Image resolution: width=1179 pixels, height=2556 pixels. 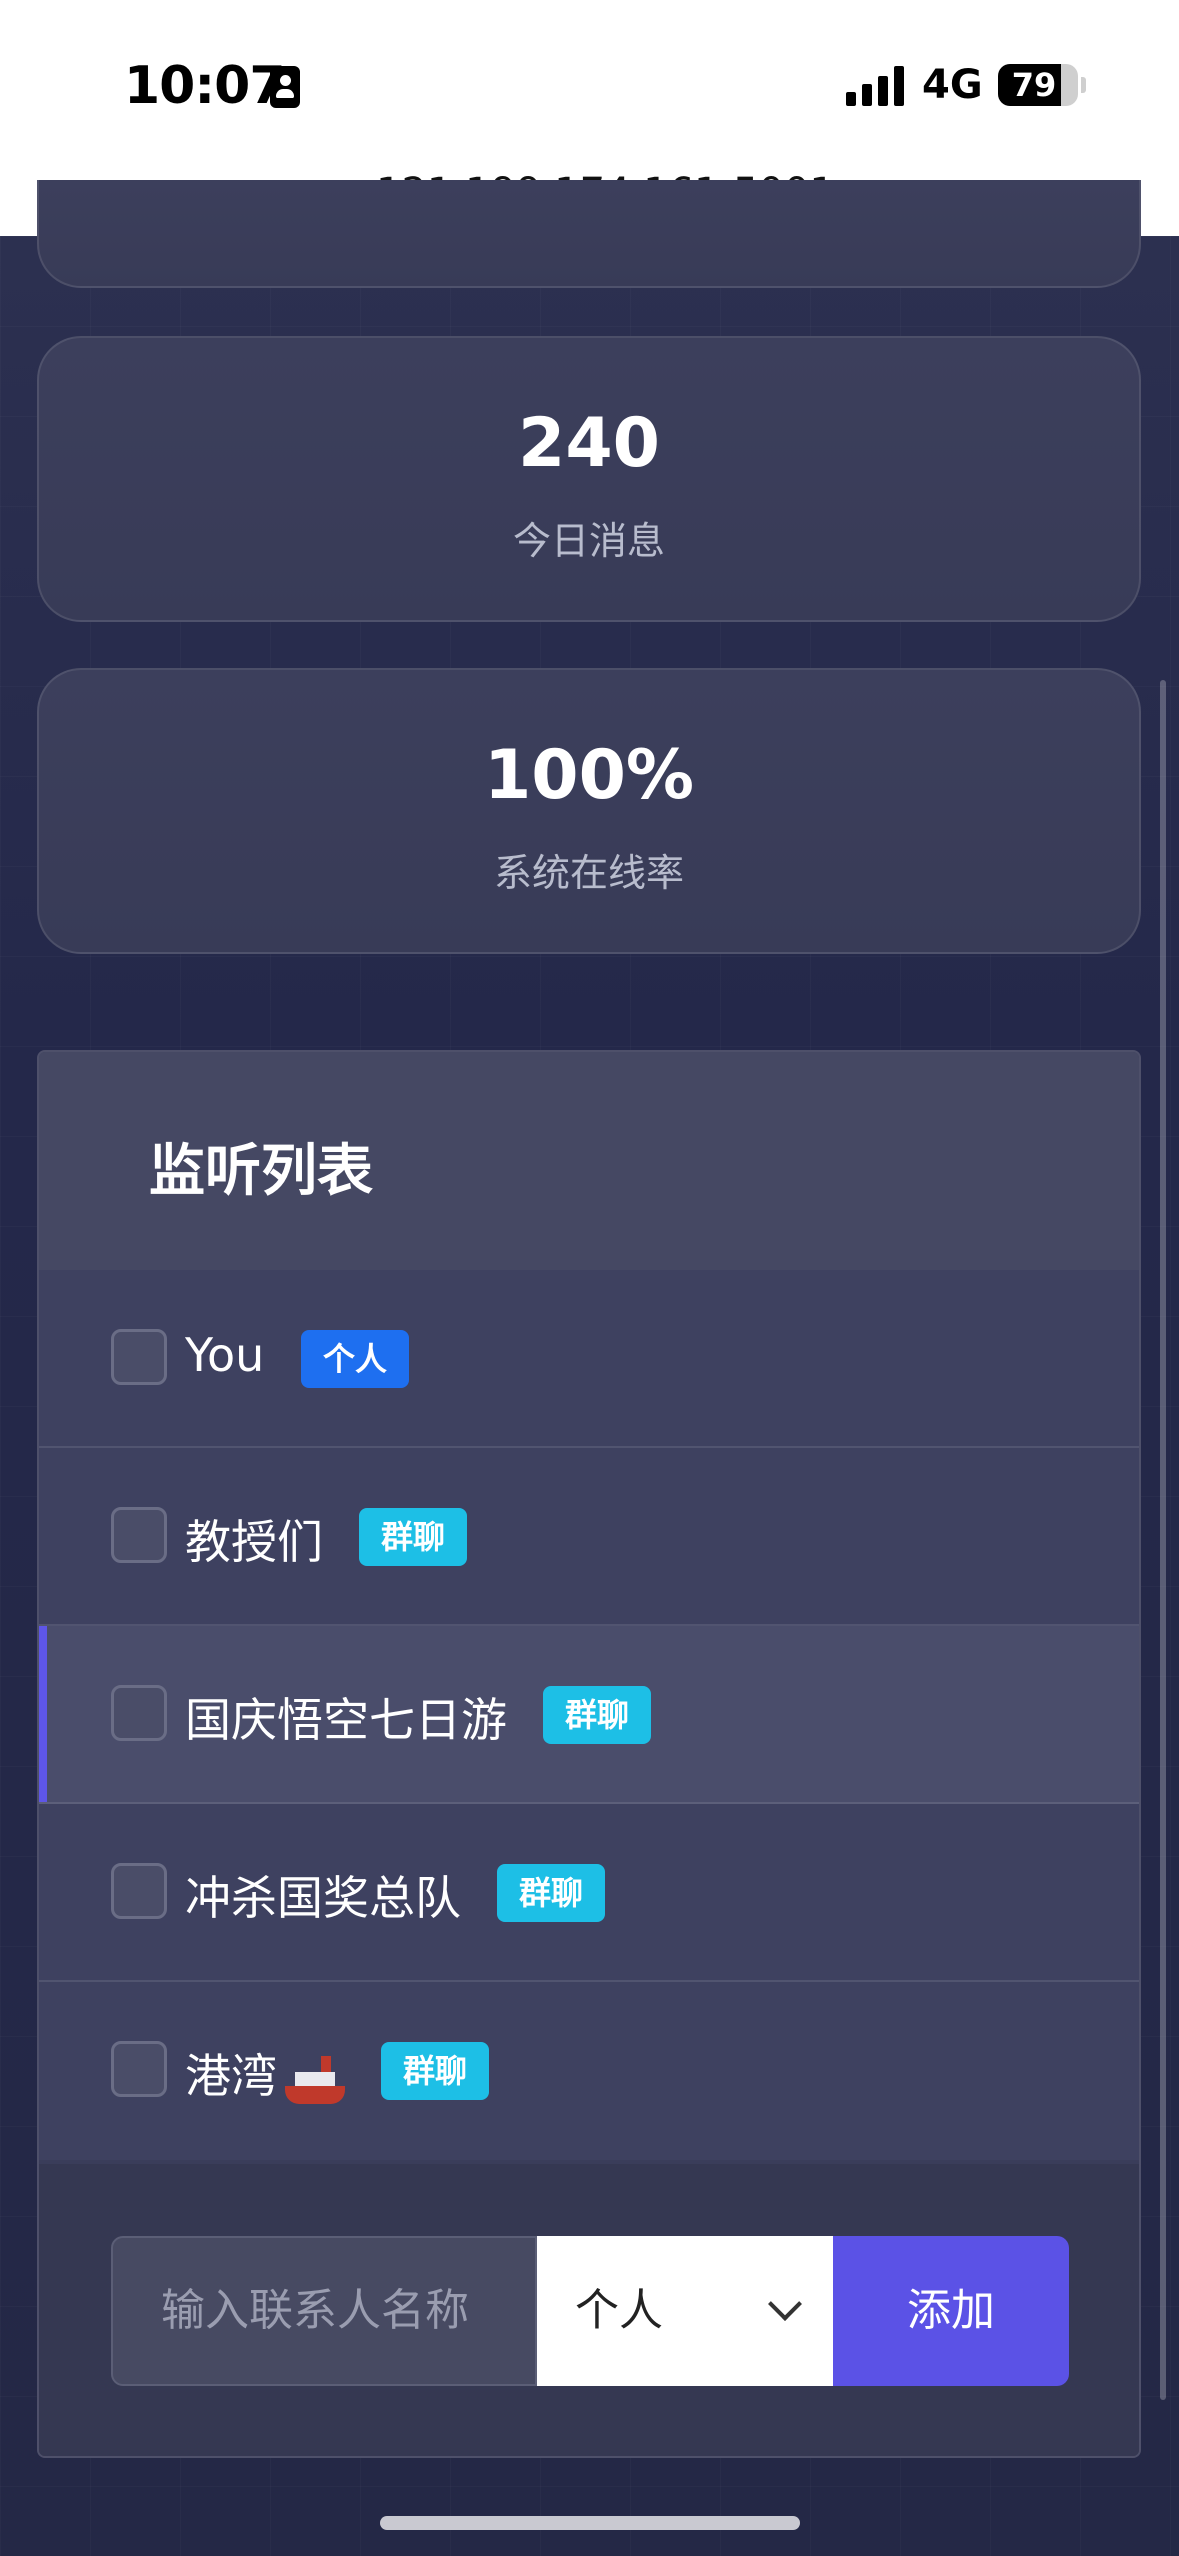 What do you see at coordinates (619, 2310) in the screenshot?
I see `select-value: 个人` at bounding box center [619, 2310].